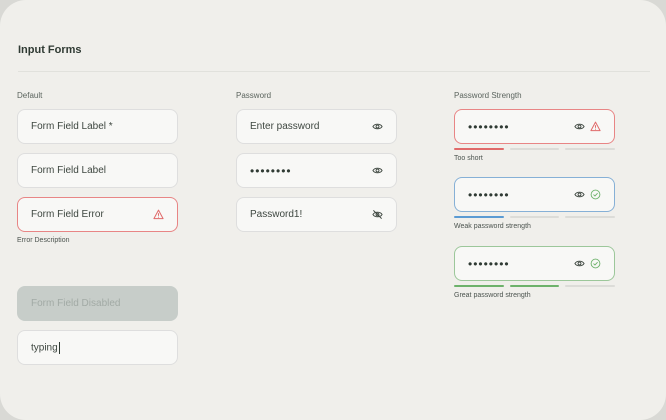  I want to click on strength-status: Too short, so click(468, 158).